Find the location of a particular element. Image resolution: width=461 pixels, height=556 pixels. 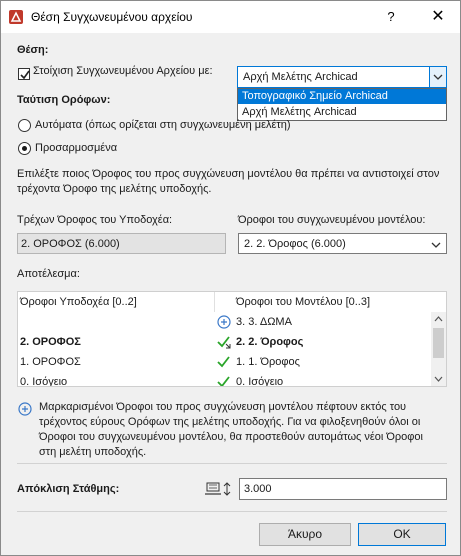

ok-button: OK is located at coordinates (402, 534).